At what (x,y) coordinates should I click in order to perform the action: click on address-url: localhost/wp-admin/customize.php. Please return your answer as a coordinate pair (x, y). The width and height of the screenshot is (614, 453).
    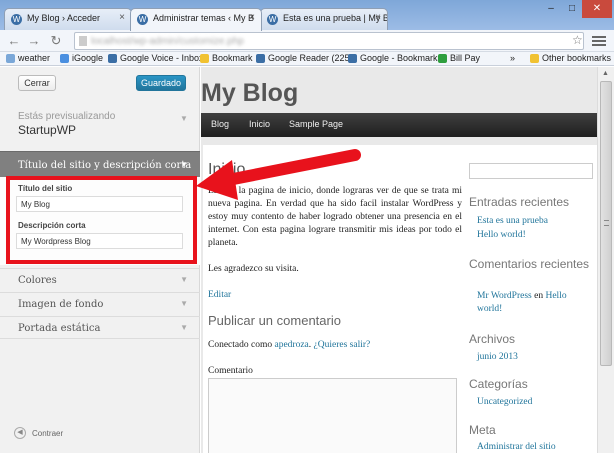
    Looking at the image, I should click on (167, 41).